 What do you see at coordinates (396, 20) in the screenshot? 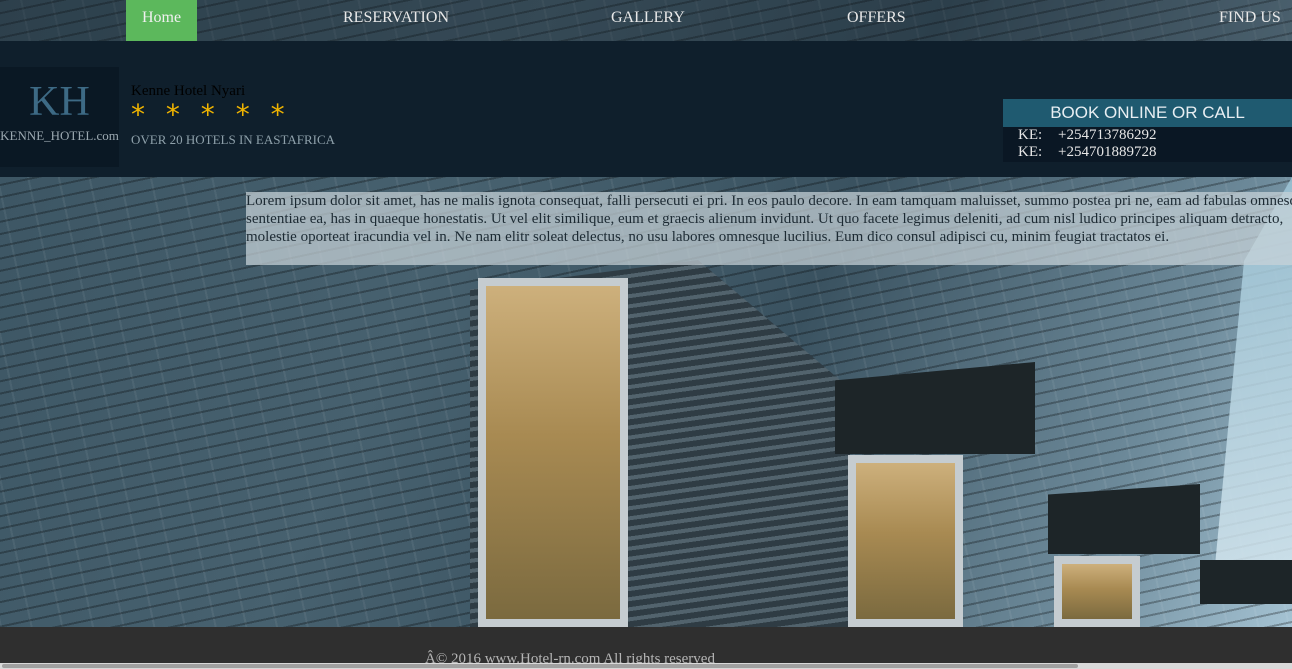
I see `nav-reservation: RESERVATION` at bounding box center [396, 20].